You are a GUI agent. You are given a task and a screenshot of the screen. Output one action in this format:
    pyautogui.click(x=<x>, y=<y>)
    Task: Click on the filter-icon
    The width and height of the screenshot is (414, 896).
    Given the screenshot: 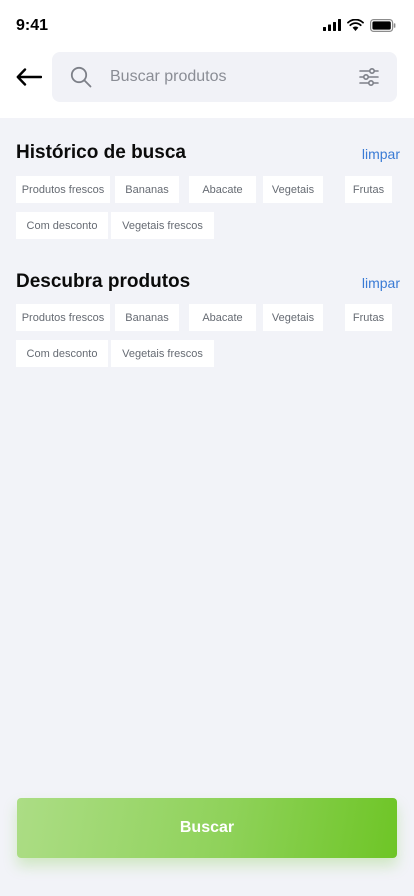 What is the action you would take?
    pyautogui.click(x=369, y=77)
    